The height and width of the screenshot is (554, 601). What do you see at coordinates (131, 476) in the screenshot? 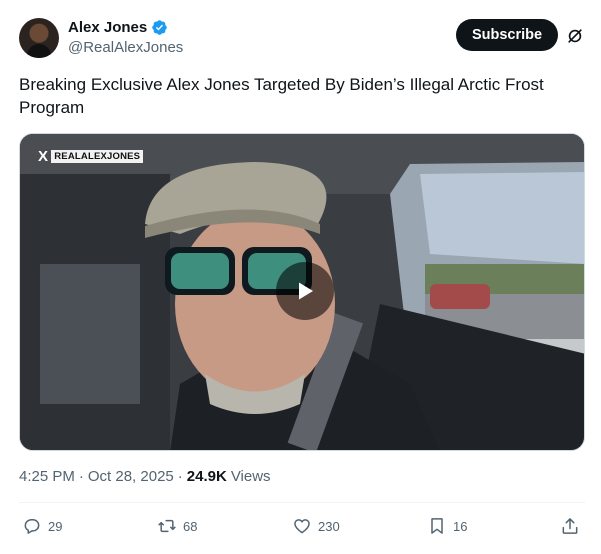
I see `tweet-date: Oct 28, 2025` at bounding box center [131, 476].